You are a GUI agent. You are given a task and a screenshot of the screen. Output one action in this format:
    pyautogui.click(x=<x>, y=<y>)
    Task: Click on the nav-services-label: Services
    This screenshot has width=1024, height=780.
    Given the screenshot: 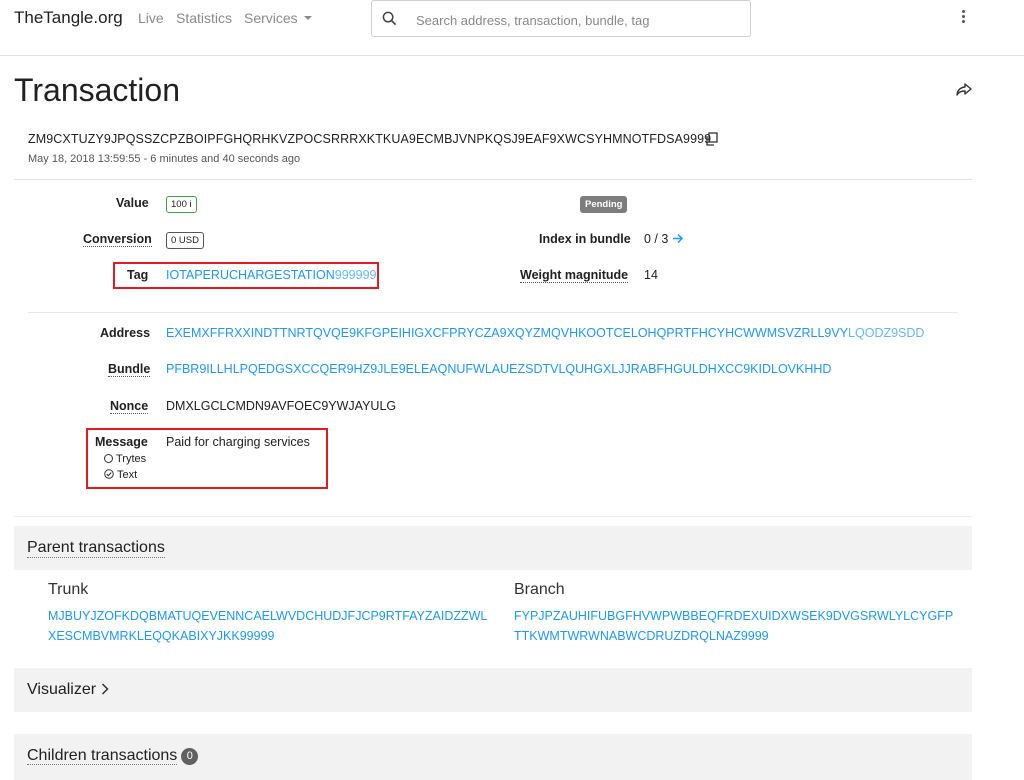 What is the action you would take?
    pyautogui.click(x=271, y=18)
    